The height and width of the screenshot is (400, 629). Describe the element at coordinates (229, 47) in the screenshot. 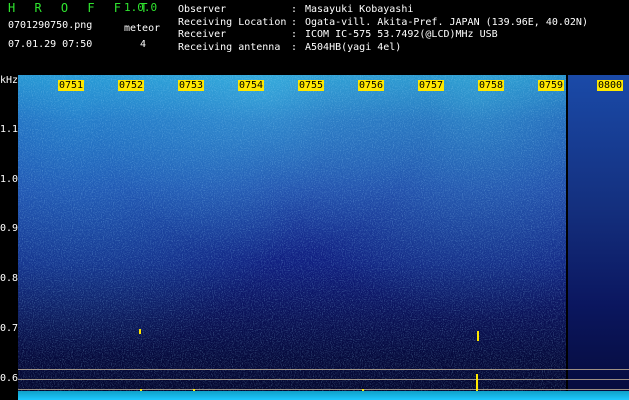

I see `info-key: Receiving antenna` at that location.